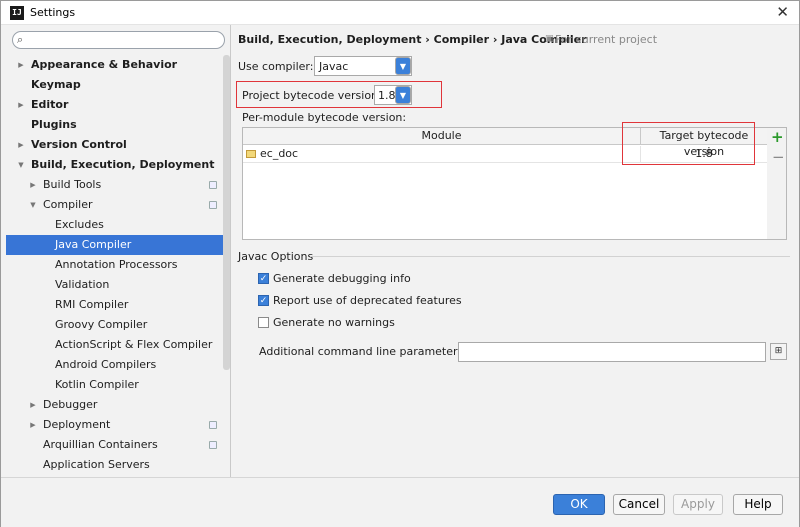 The image size is (800, 527). What do you see at coordinates (97, 384) in the screenshot?
I see `sidebar-item-label: Kotlin Compiler` at bounding box center [97, 384].